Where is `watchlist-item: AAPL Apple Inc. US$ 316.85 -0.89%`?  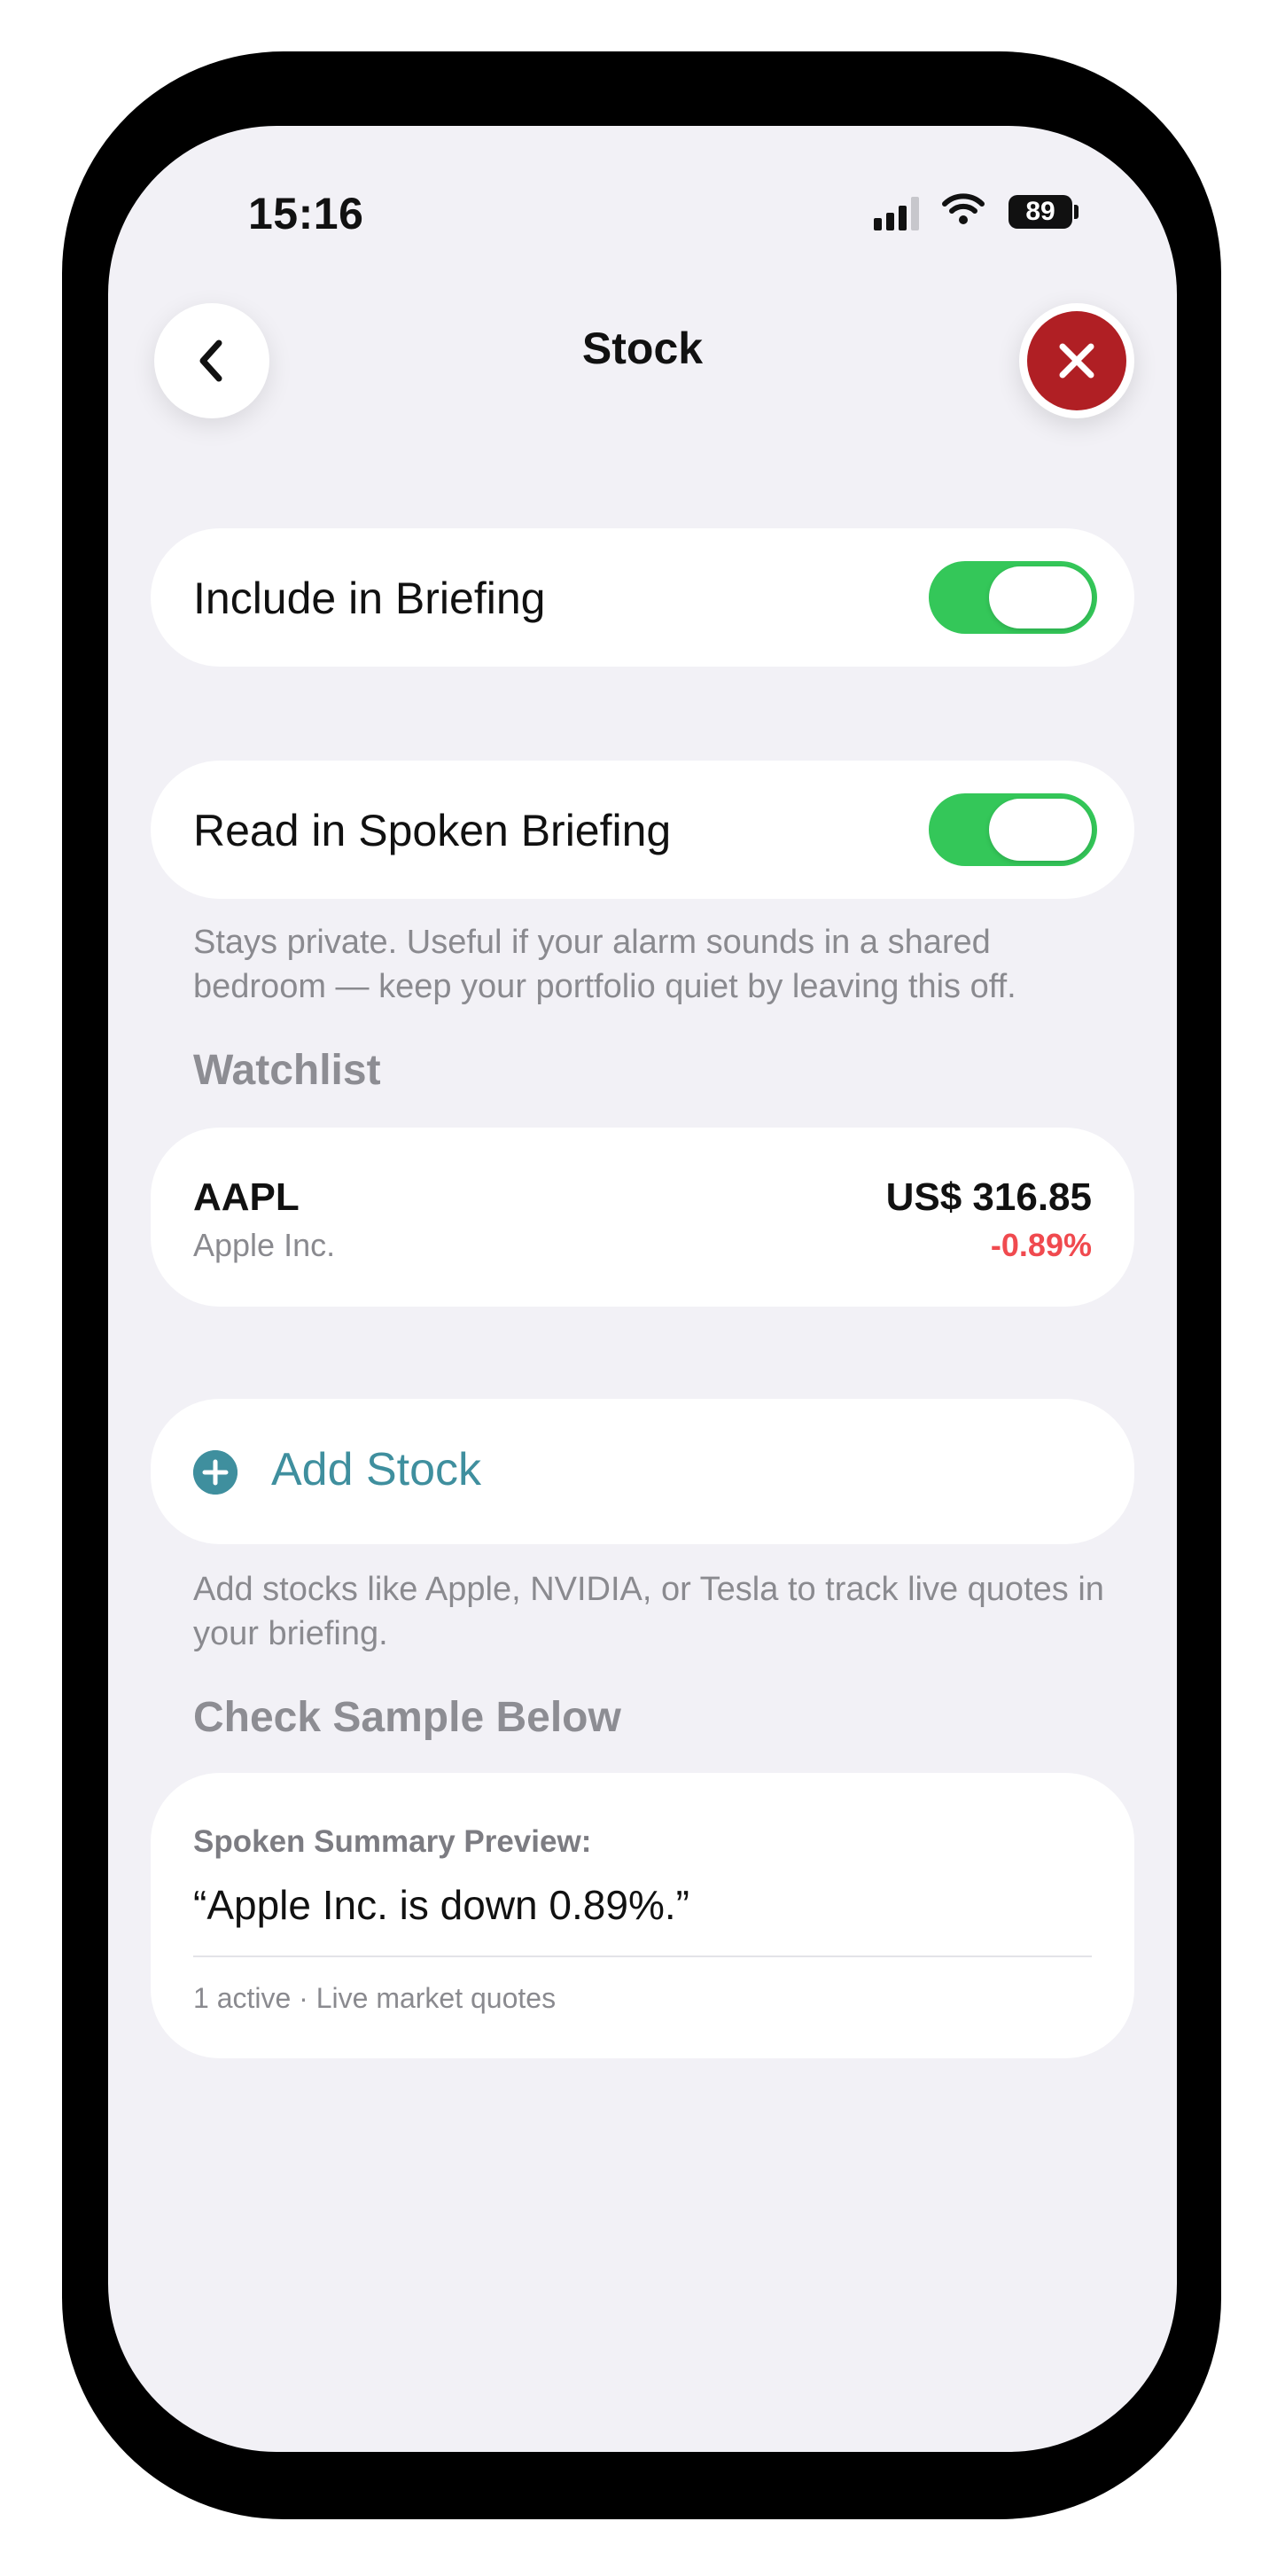
watchlist-item: AAPL Apple Inc. US$ 316.85 -0.89% is located at coordinates (642, 1217).